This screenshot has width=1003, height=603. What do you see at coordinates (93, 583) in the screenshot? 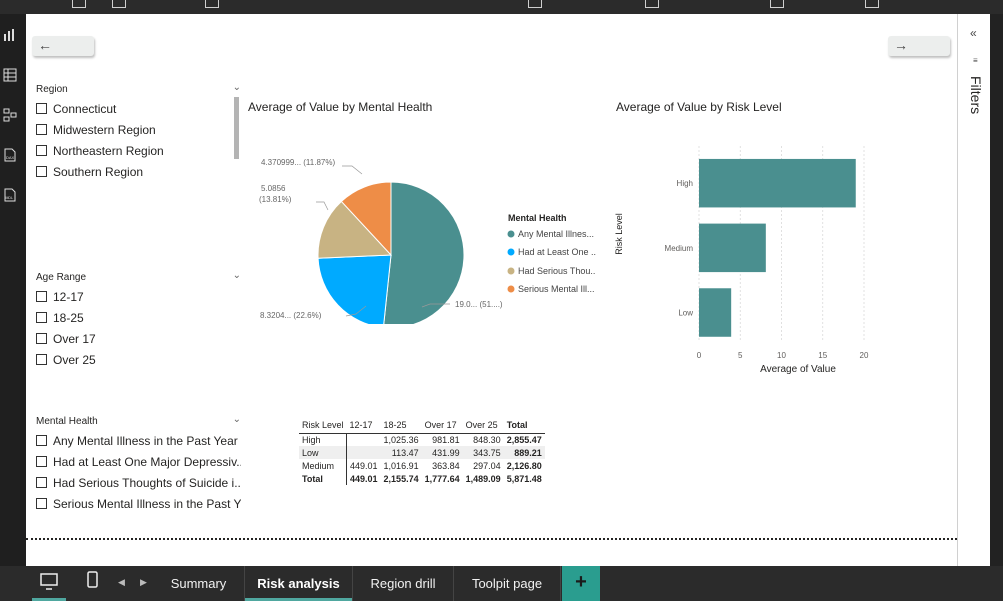
I see `mobile-layout-button` at bounding box center [93, 583].